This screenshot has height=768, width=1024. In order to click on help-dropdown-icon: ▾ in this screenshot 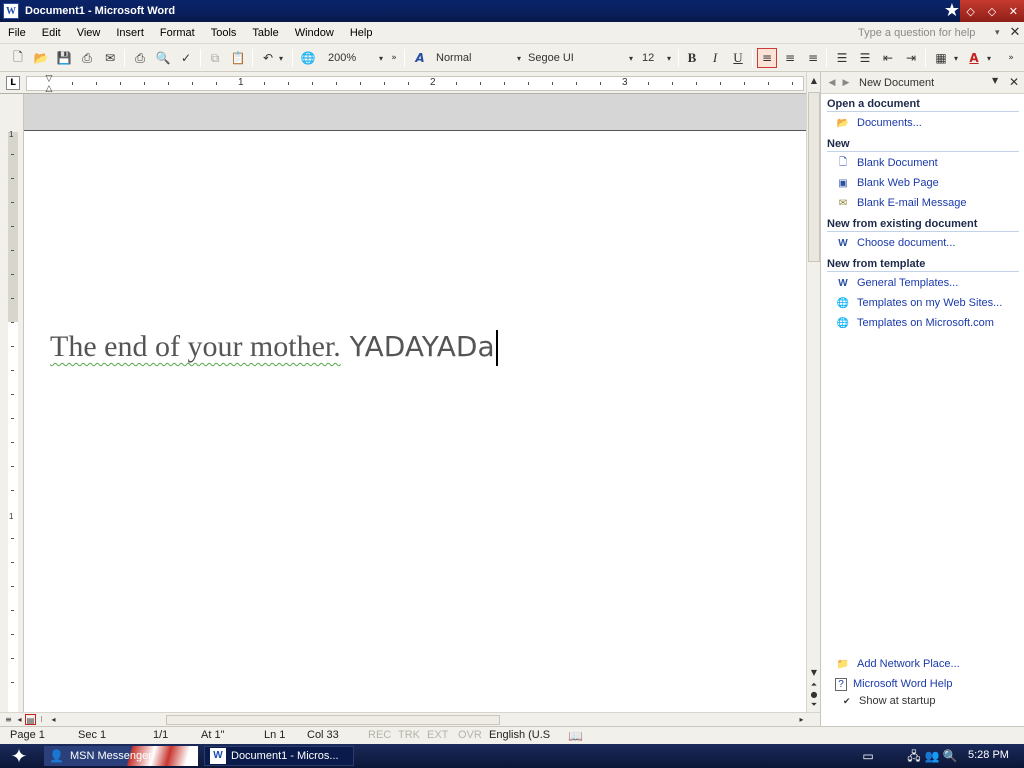, I will do `click(1000, 33)`.